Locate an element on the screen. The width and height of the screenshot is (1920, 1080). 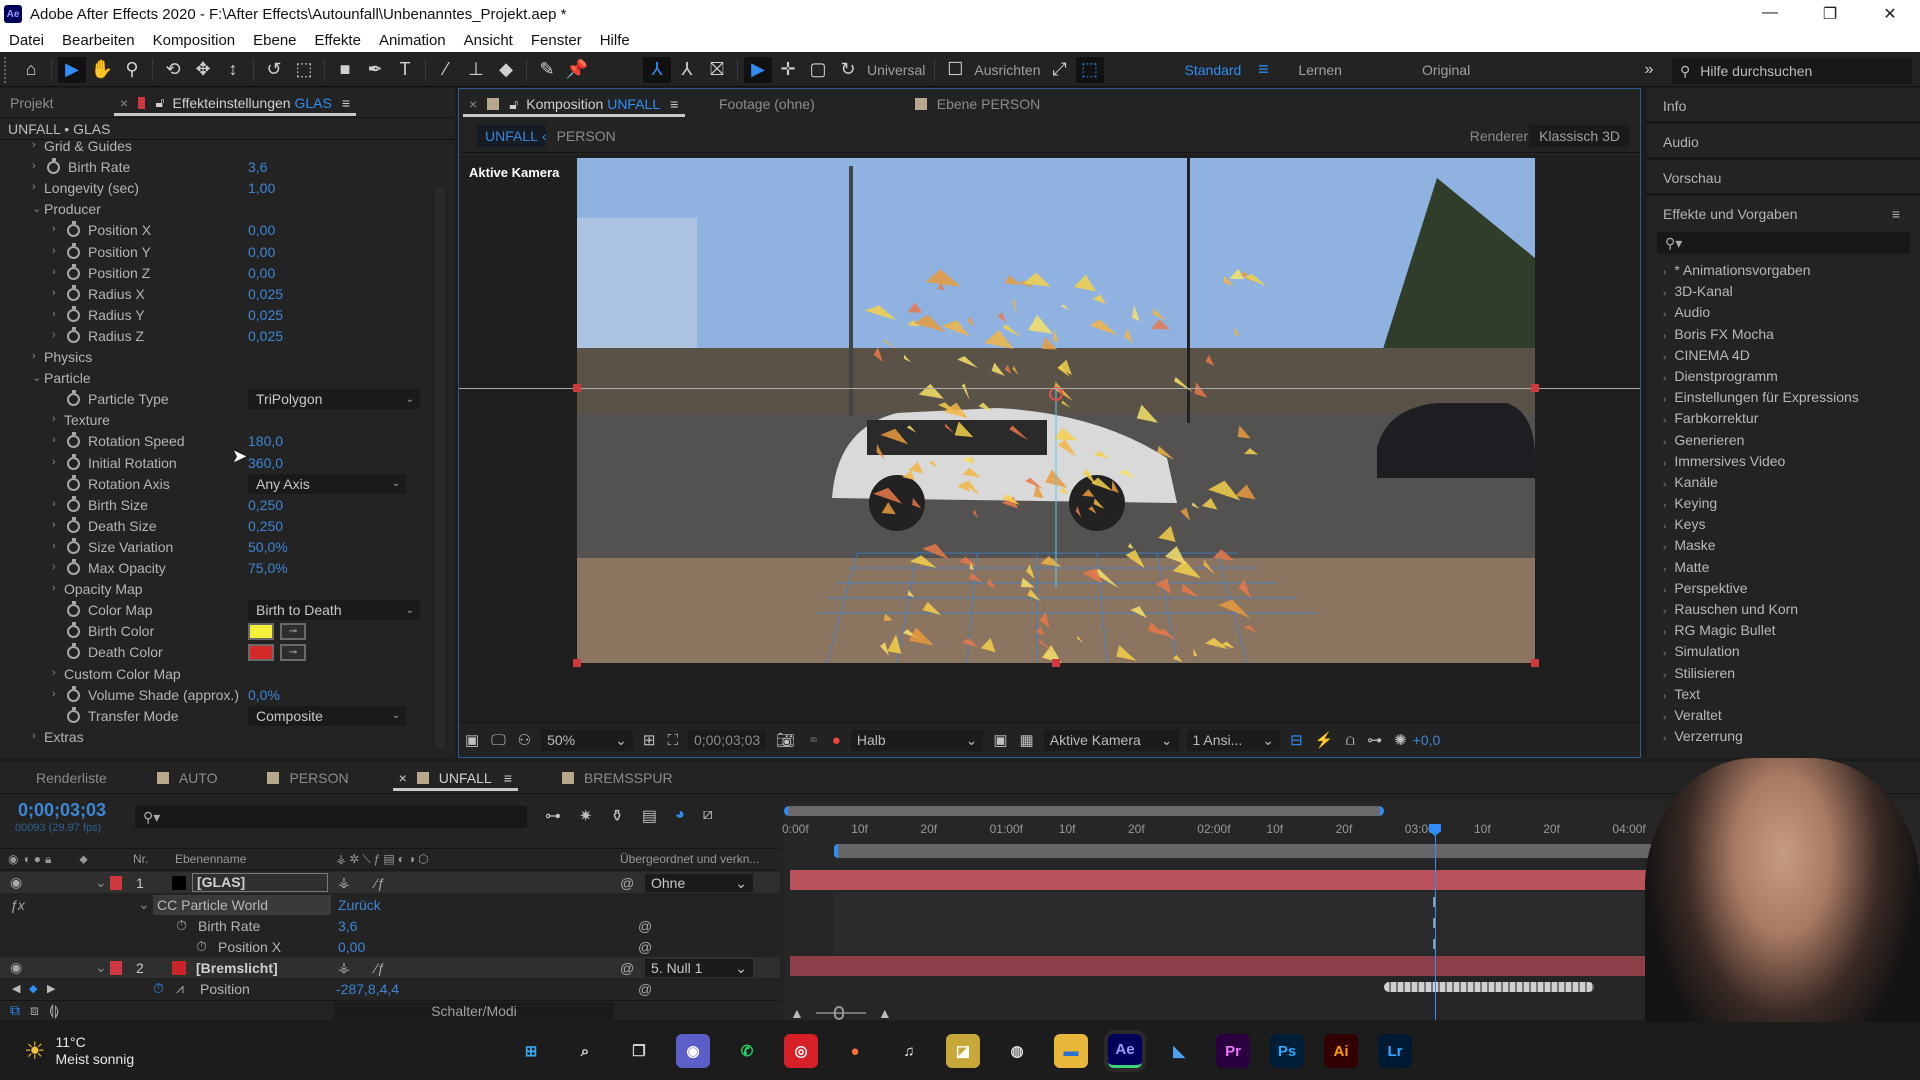
timeline-tab: Renderliste is located at coordinates (71, 778).